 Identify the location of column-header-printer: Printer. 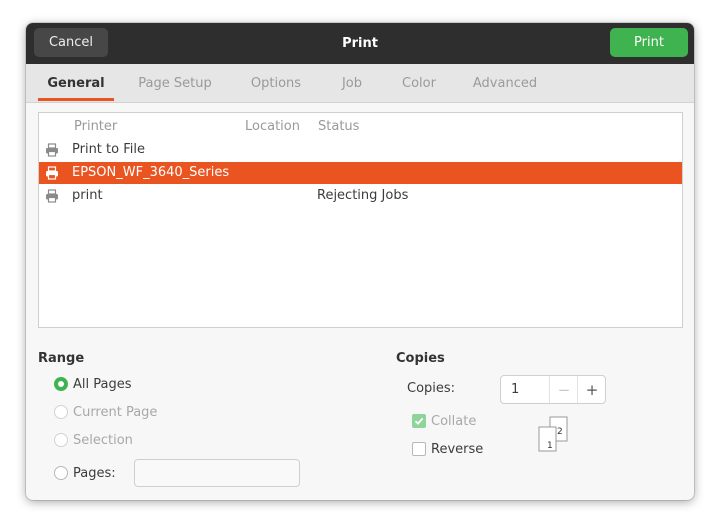
(95, 126).